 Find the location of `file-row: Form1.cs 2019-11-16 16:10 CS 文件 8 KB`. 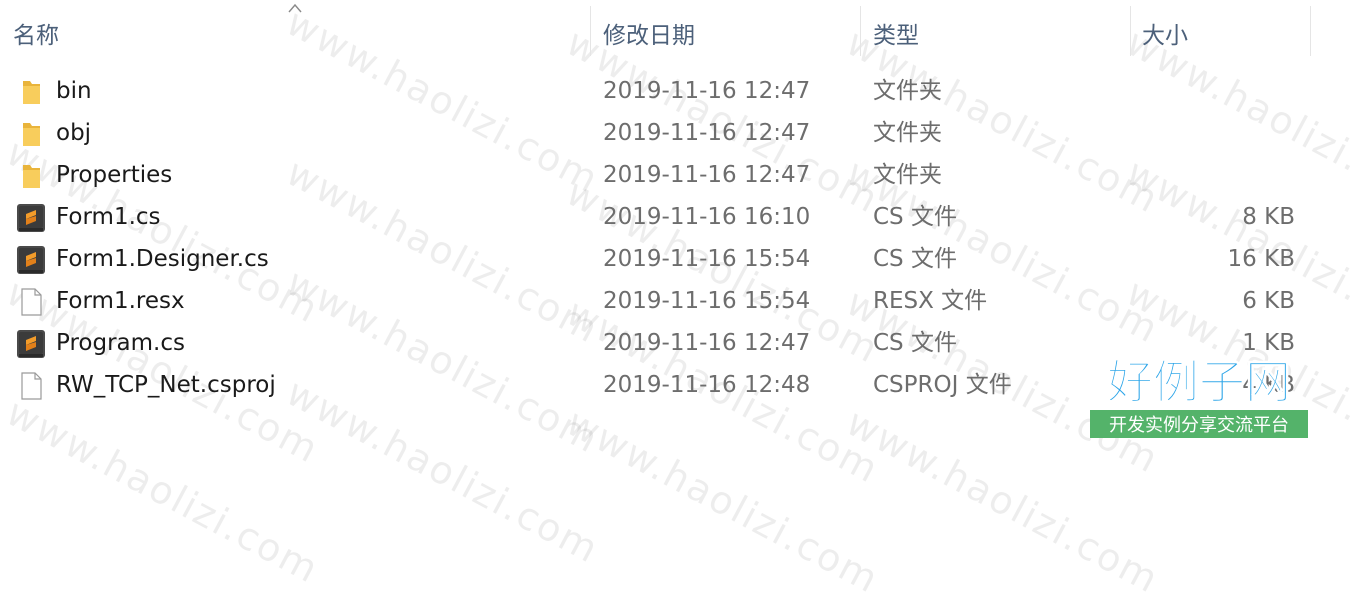

file-row: Form1.cs 2019-11-16 16:10 CS 文件 8 KB is located at coordinates (655, 217).